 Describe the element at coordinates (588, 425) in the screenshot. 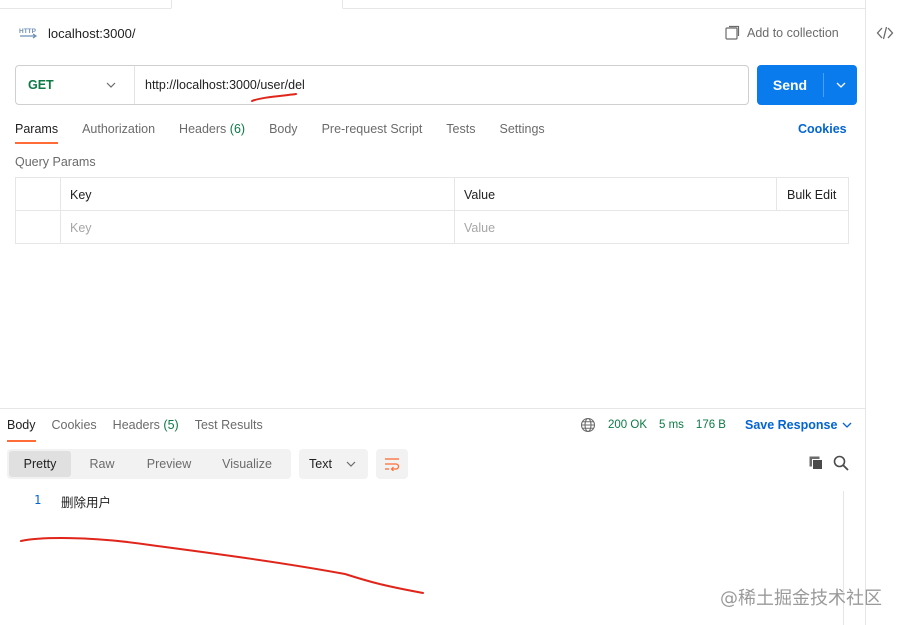

I see `globe-icon` at that location.